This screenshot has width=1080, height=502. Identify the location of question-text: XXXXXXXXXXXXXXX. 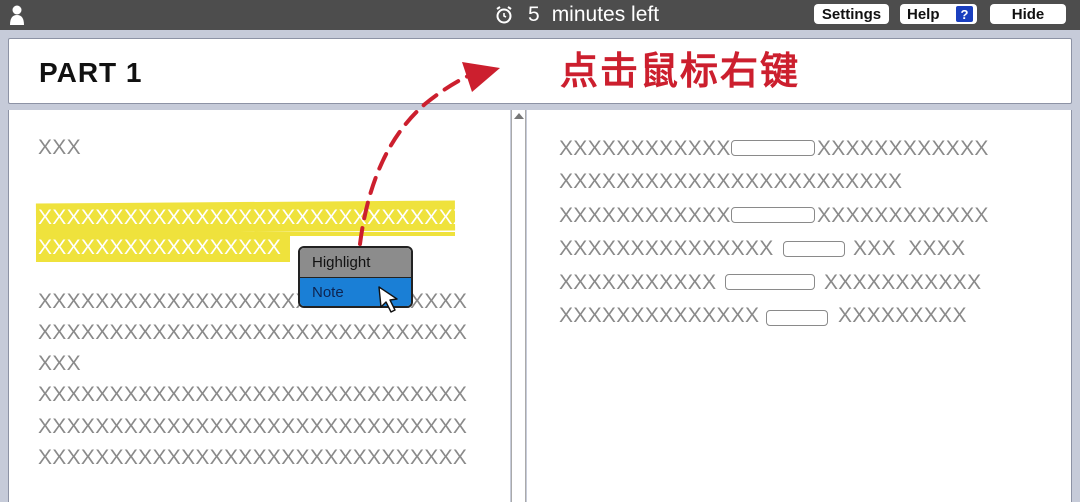
(666, 248).